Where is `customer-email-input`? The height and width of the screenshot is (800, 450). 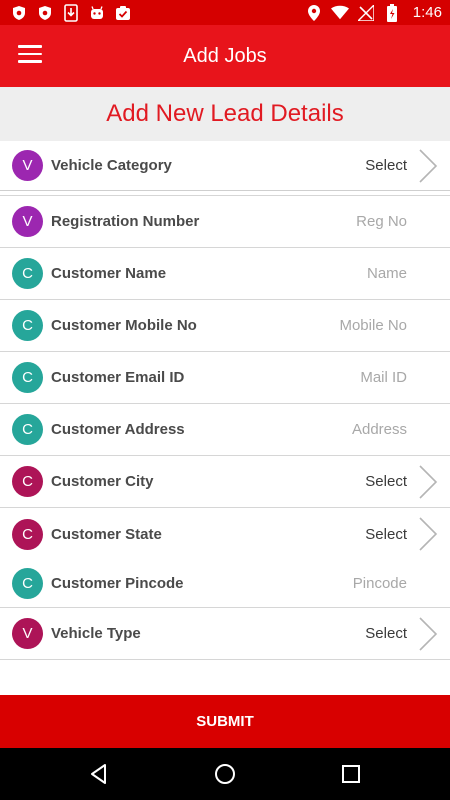
customer-email-input is located at coordinates (342, 377).